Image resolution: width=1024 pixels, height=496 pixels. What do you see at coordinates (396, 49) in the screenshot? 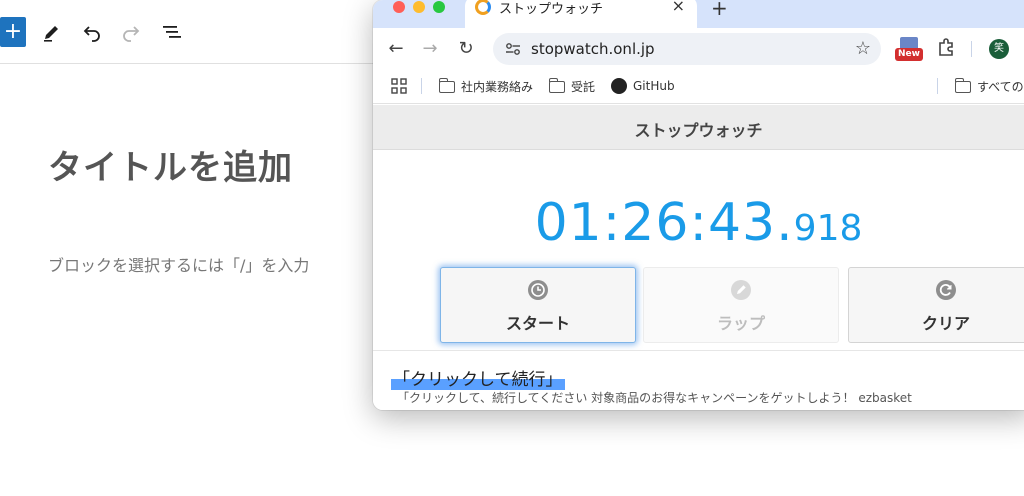
I see `back-icon: ←` at bounding box center [396, 49].